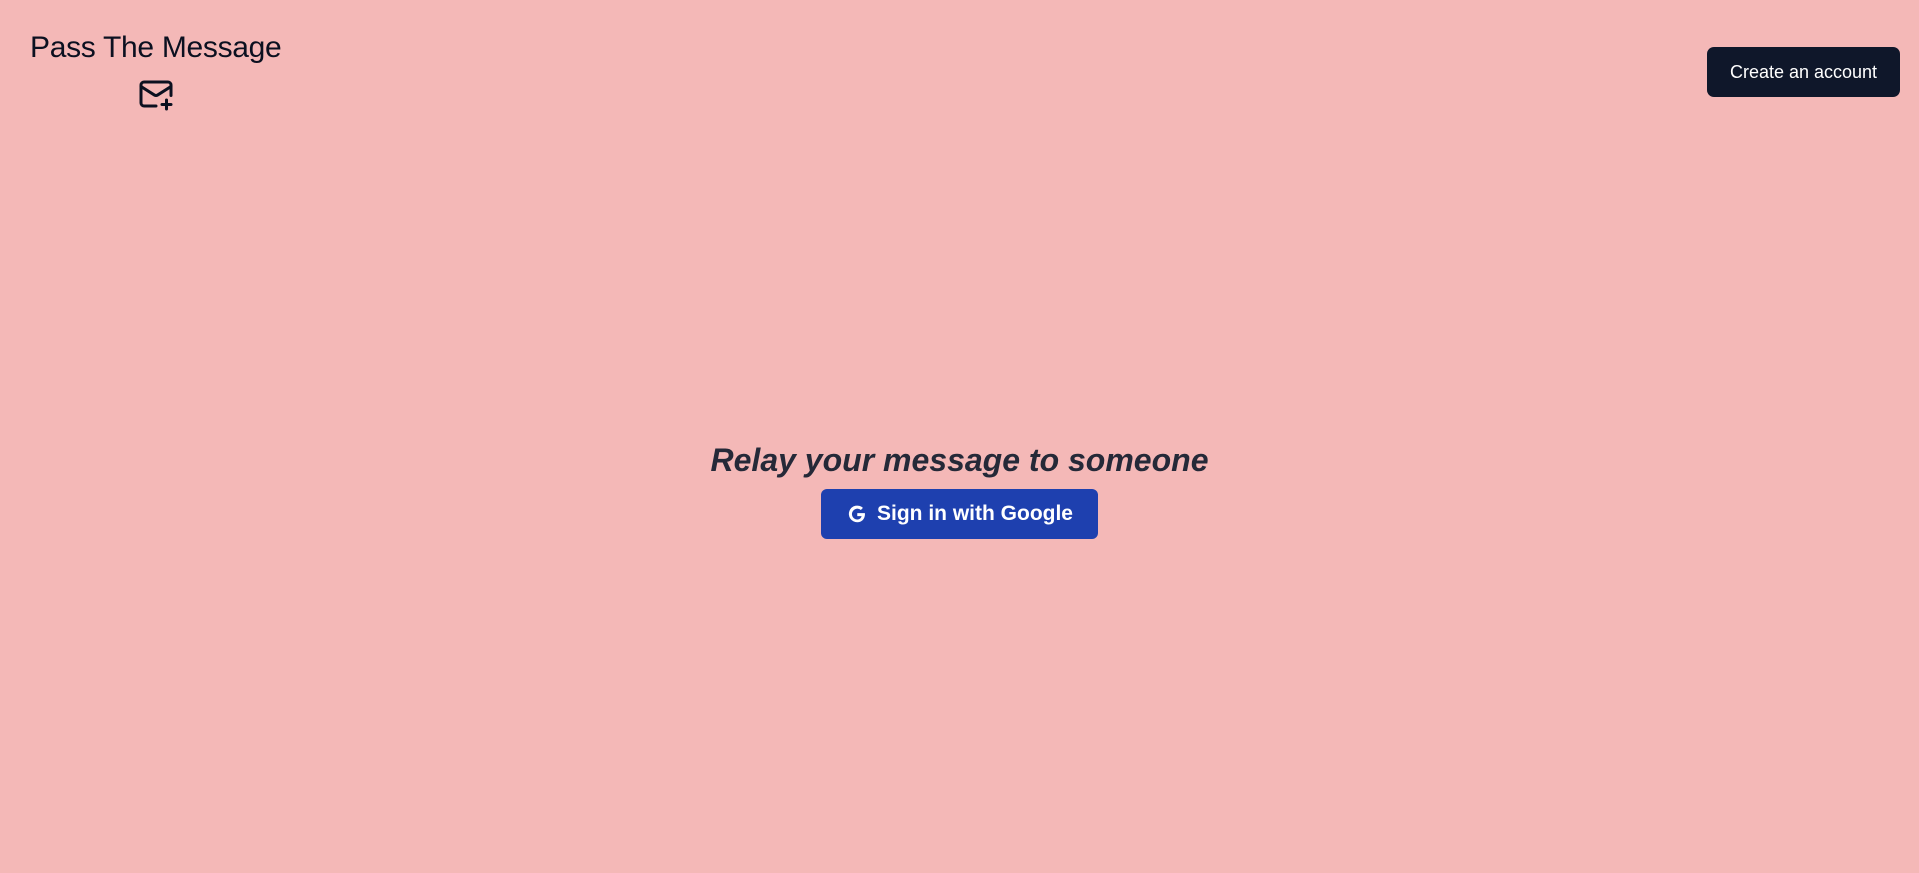 This screenshot has height=873, width=1919. Describe the element at coordinates (156, 95) in the screenshot. I see `mail-plus-icon` at that location.